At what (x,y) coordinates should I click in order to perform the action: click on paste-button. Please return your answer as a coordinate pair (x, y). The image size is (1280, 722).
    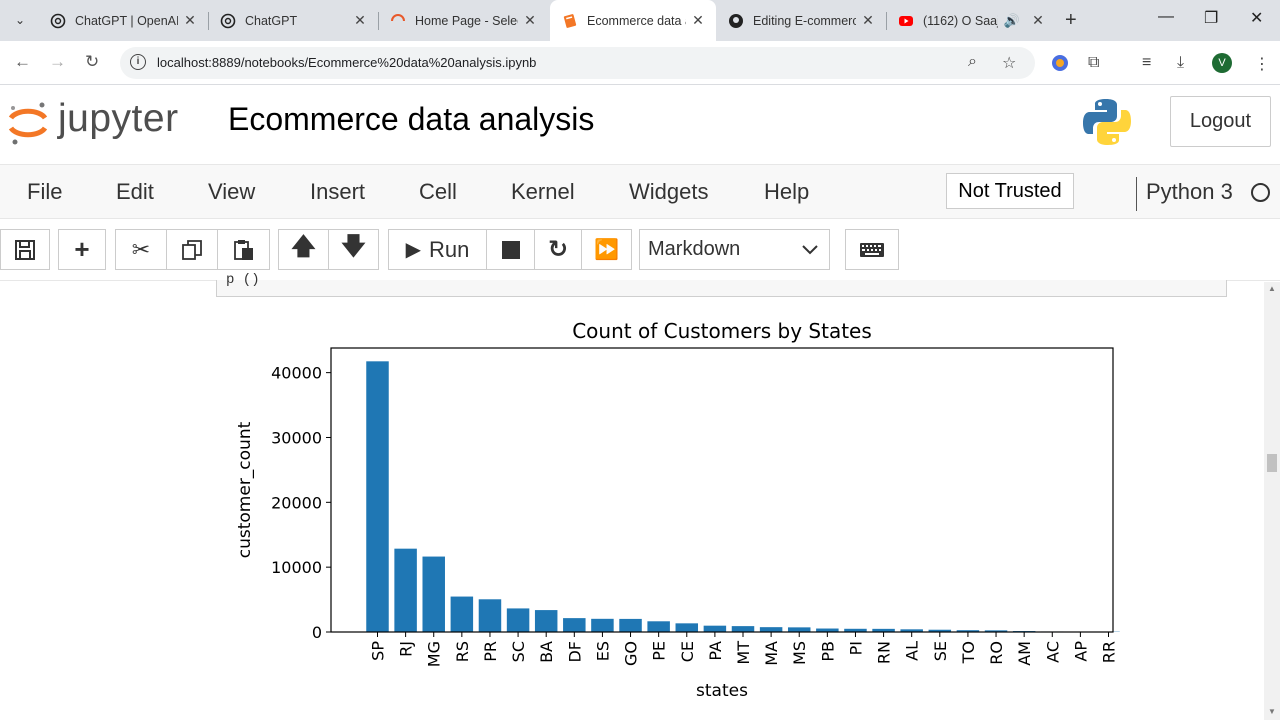
    Looking at the image, I should click on (244, 249).